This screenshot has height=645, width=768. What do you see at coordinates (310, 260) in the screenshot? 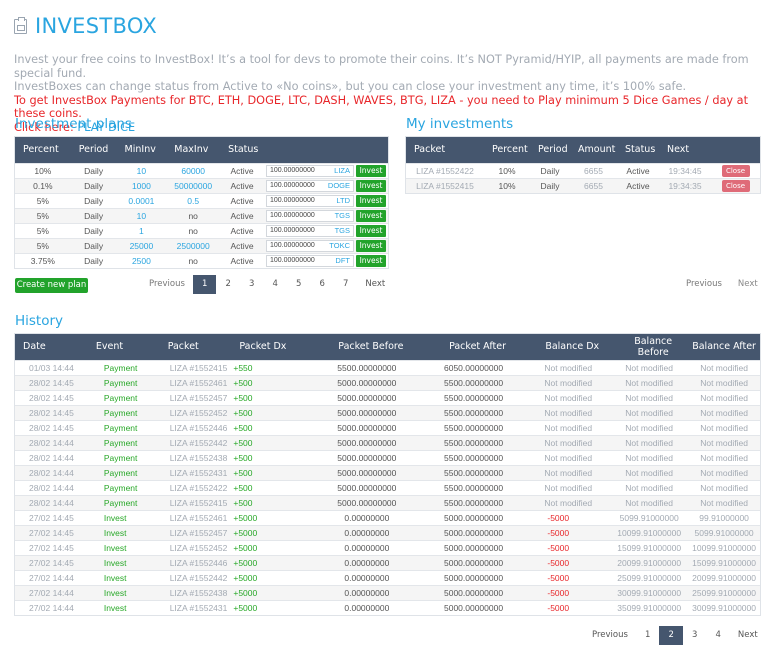
I see `invest-amount-input: 100.00000000 DFT` at bounding box center [310, 260].